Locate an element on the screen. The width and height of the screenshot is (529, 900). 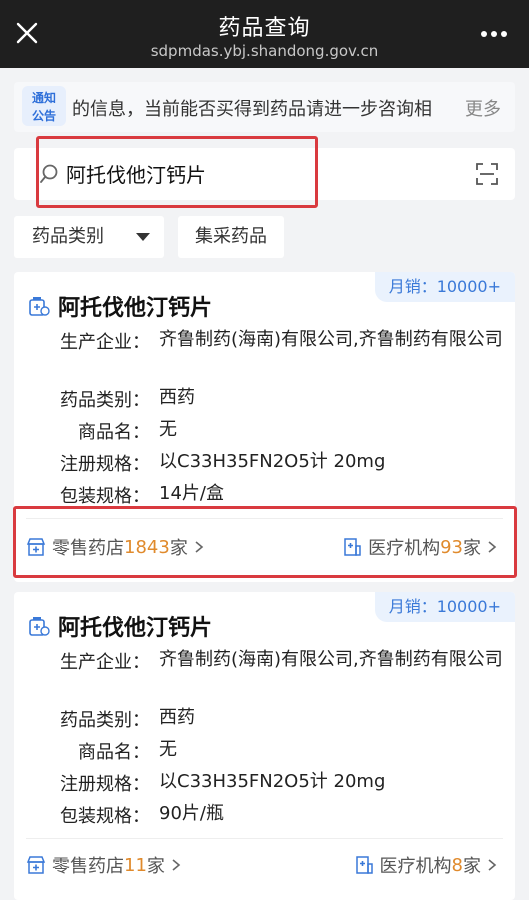
medical-institution-link: 医疗机构 8 家 is located at coordinates (425, 865).